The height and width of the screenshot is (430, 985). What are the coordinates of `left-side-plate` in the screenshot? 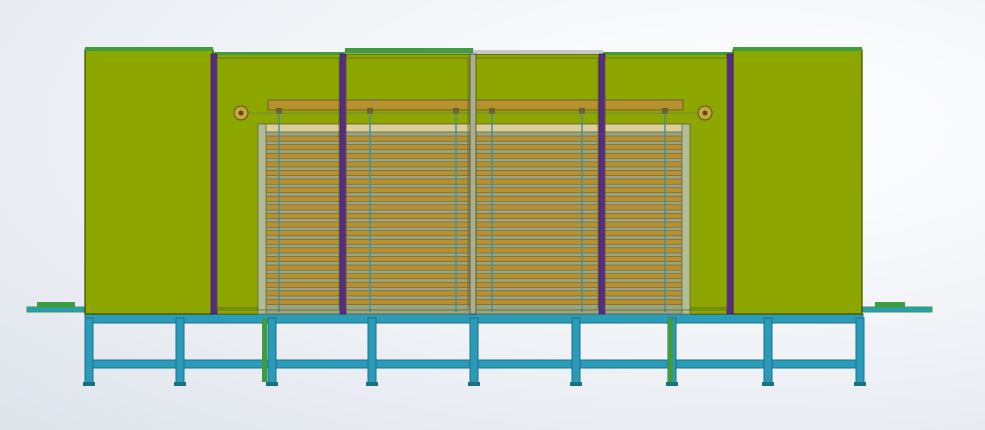 It's located at (57, 309).